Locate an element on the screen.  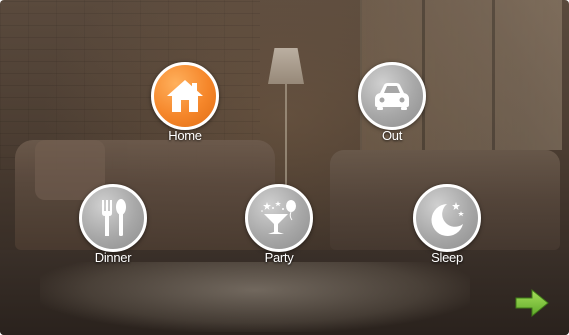
mode-out-label: Out is located at coordinates (392, 135).